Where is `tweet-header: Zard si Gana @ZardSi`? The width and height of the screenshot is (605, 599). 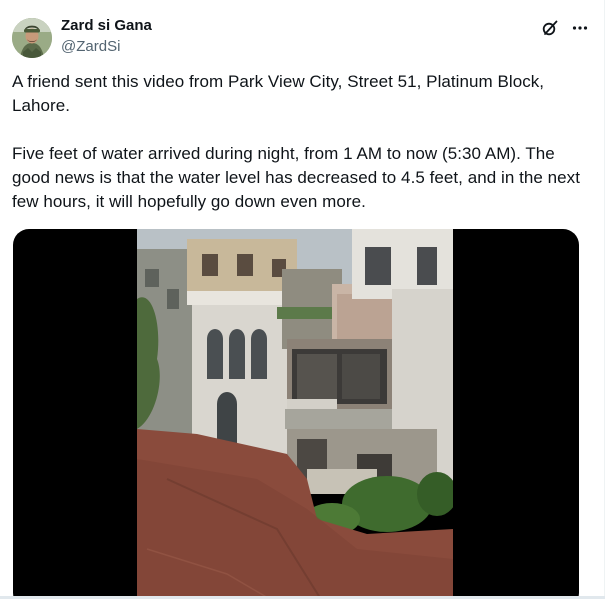 tweet-header: Zard si Gana @ZardSi is located at coordinates (301, 38).